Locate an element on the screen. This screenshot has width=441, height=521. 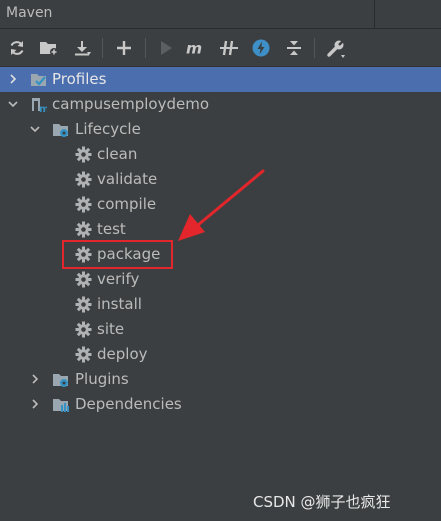
watermark-text: CSDN @狮子也疯狂 is located at coordinates (322, 502).